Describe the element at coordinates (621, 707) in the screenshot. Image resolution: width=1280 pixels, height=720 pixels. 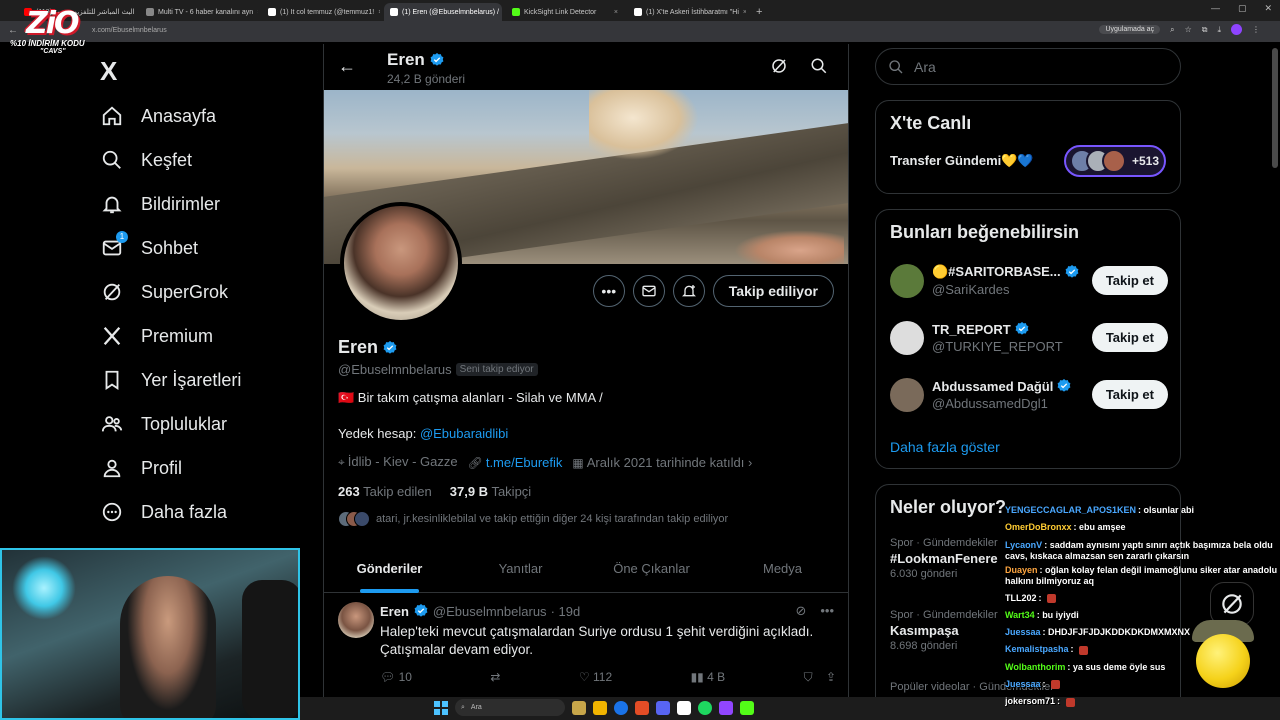
I see `chrome-icon` at that location.